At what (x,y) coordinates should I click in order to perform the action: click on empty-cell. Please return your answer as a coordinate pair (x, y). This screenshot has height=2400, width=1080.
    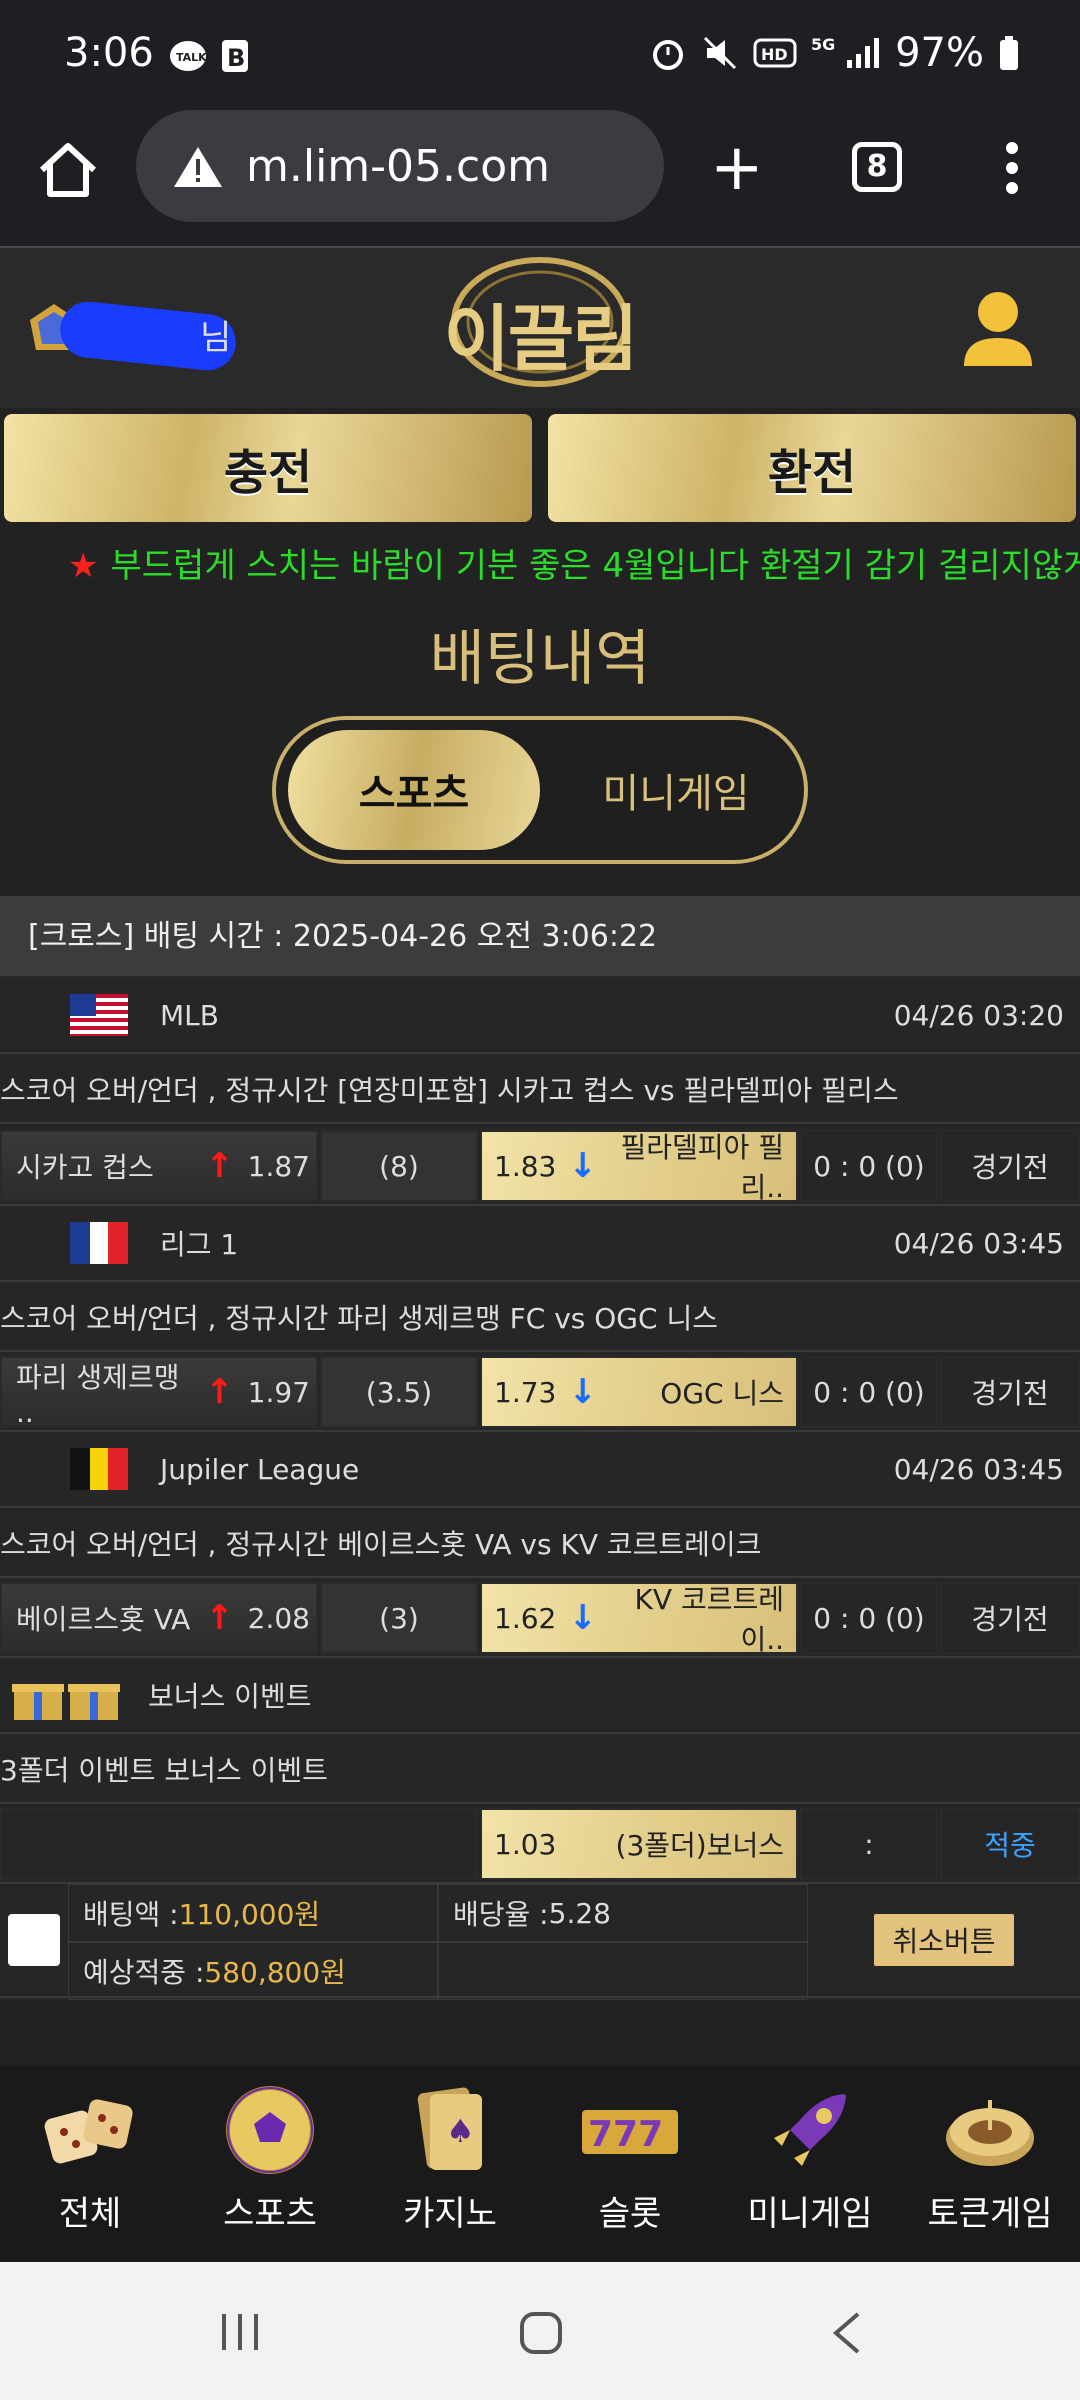
    Looking at the image, I should click on (623, 1971).